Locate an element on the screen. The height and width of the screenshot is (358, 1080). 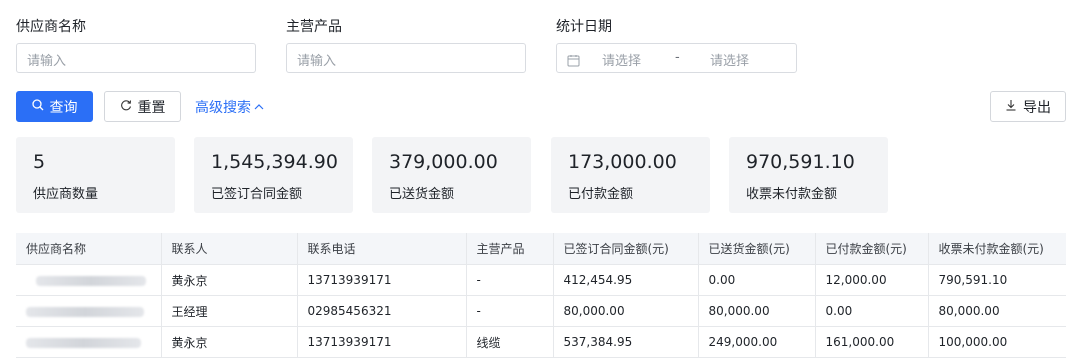
column-header: 主营产品 is located at coordinates (510, 249).